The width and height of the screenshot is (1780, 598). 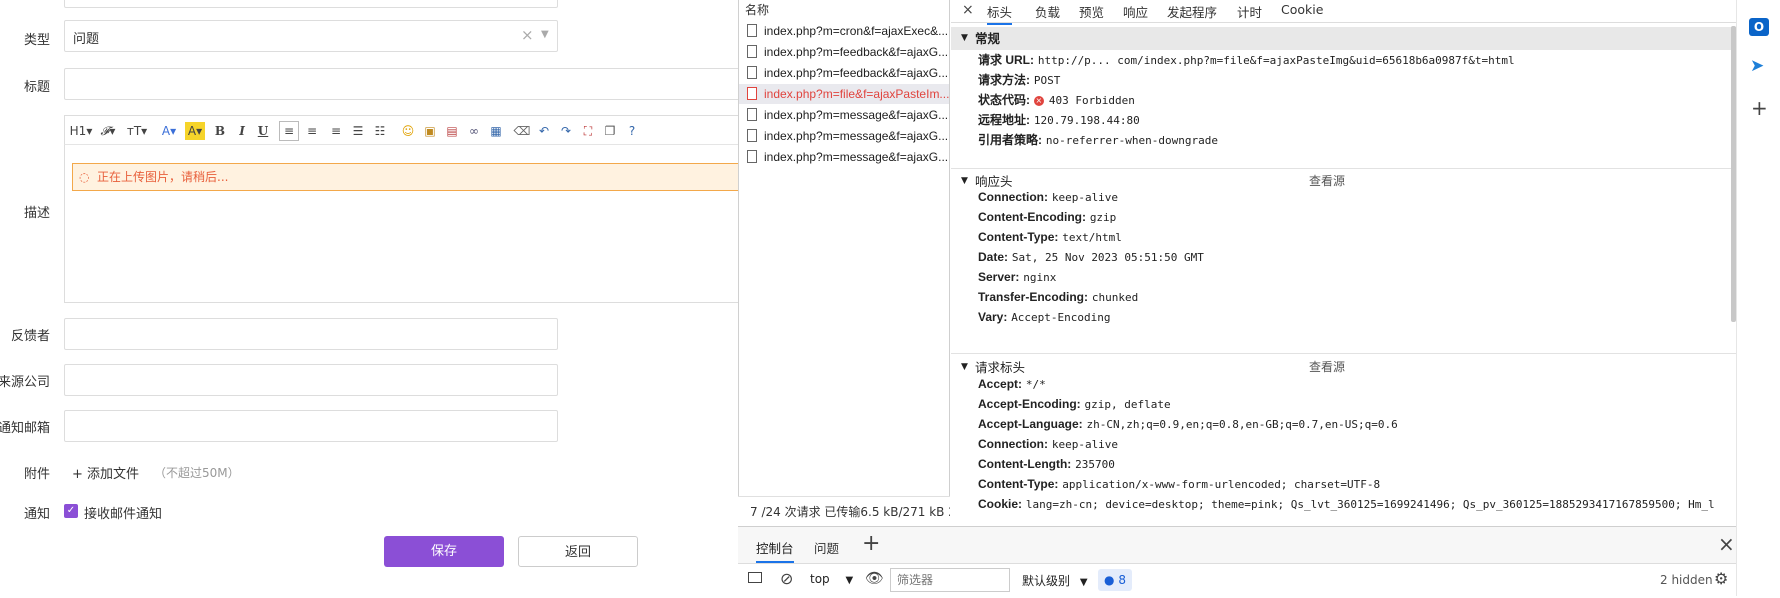 I want to click on unordered-list-icon: ☷, so click(x=380, y=131).